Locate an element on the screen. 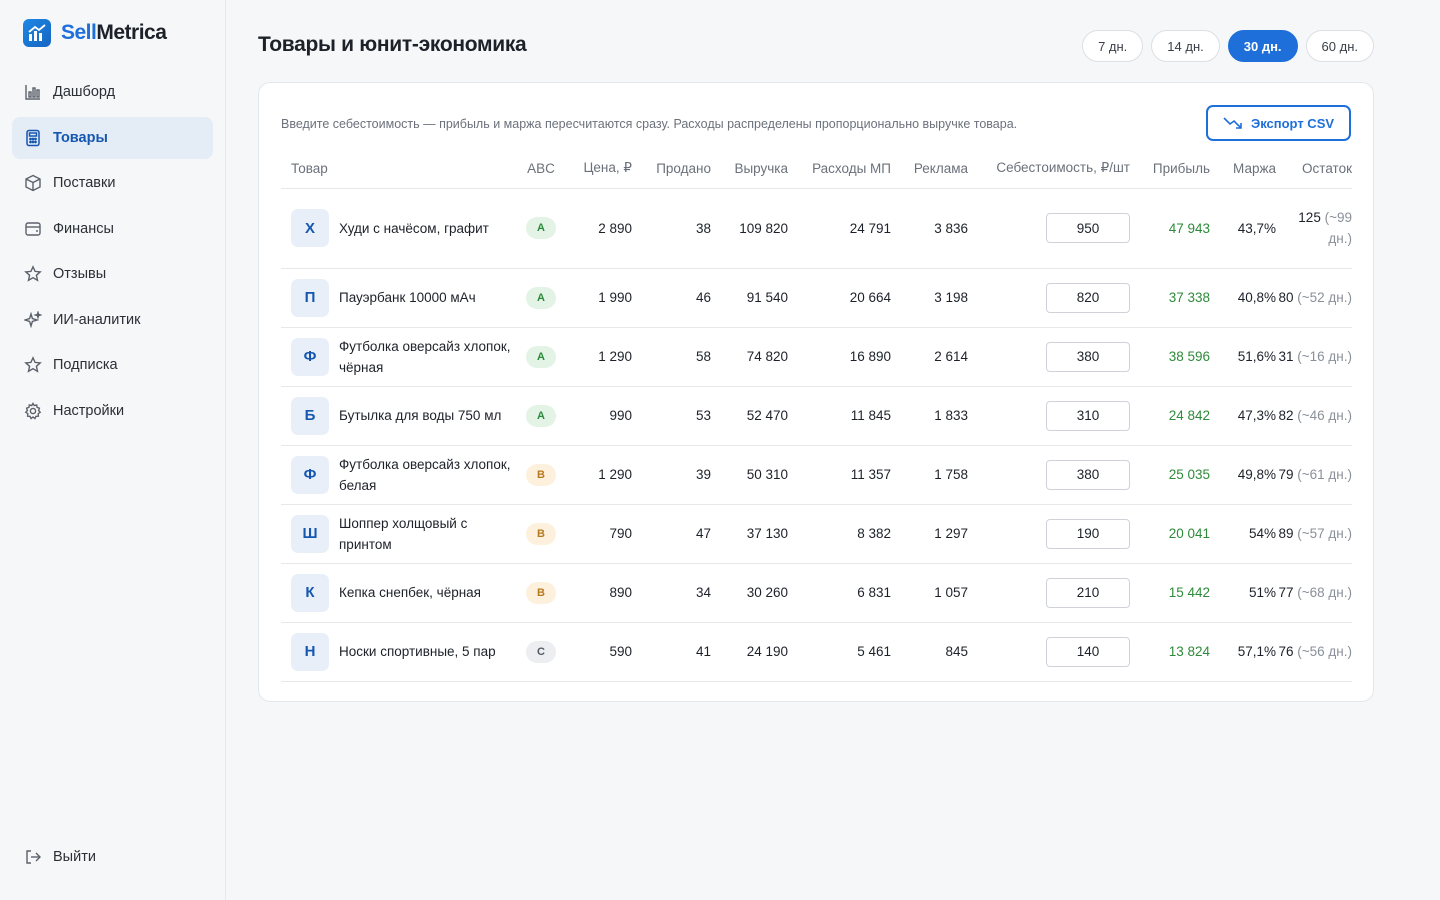 This screenshot has height=900, width=1440. product-avatar: Н is located at coordinates (310, 651).